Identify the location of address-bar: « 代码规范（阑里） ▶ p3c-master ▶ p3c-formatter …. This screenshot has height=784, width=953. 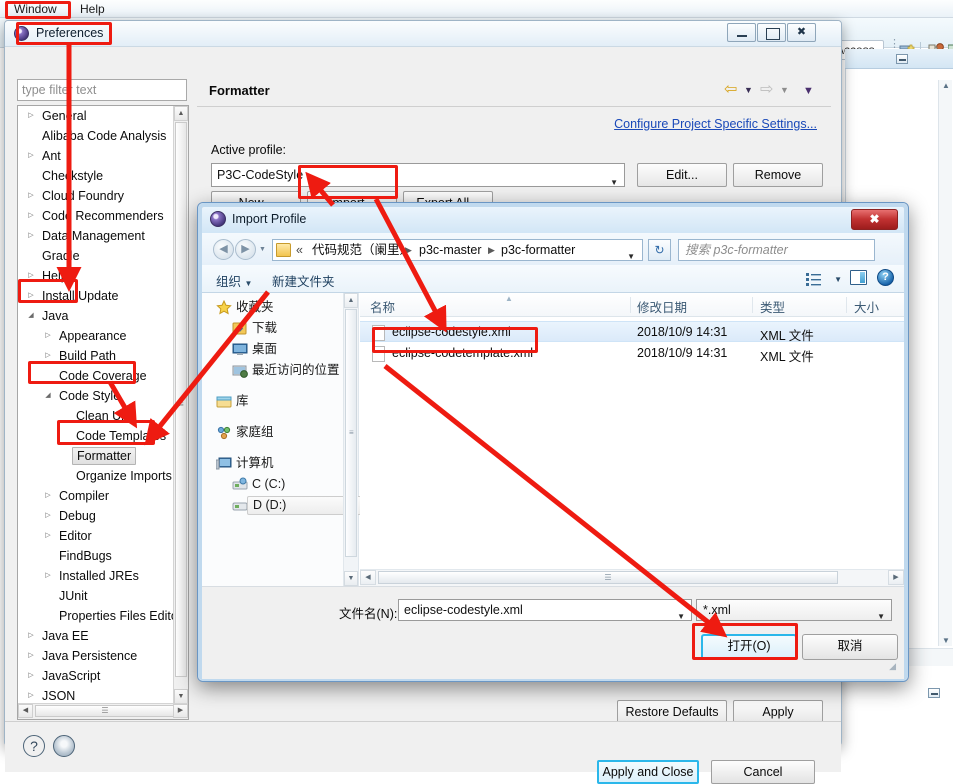
(457, 250).